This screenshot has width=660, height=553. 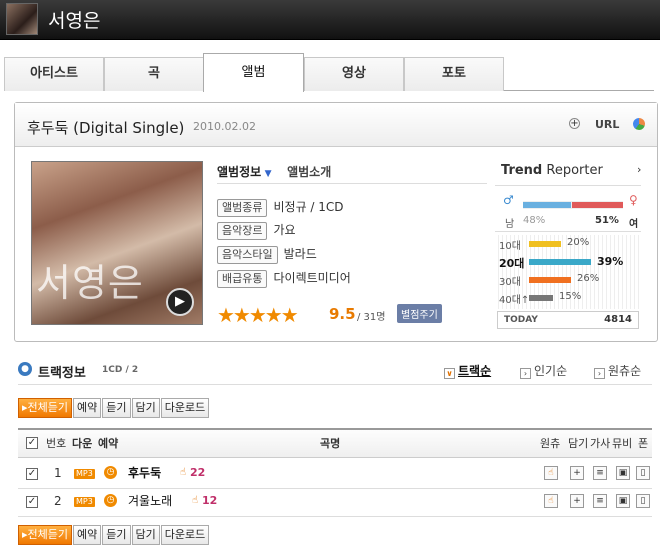 I want to click on age-label: 40대↑, so click(x=514, y=300).